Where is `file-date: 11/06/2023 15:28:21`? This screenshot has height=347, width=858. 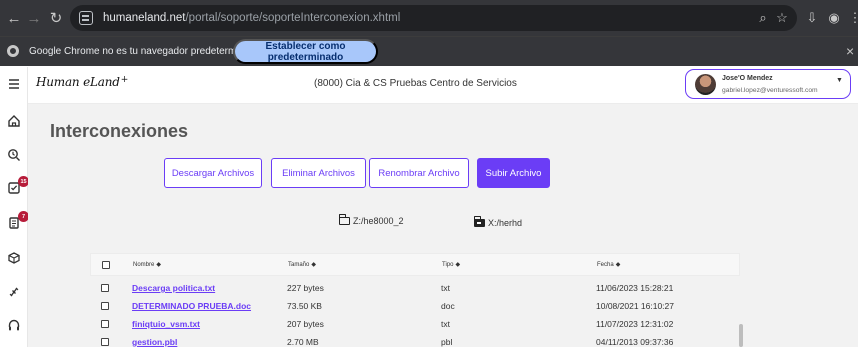
file-date: 11/06/2023 15:28:21 is located at coordinates (635, 288).